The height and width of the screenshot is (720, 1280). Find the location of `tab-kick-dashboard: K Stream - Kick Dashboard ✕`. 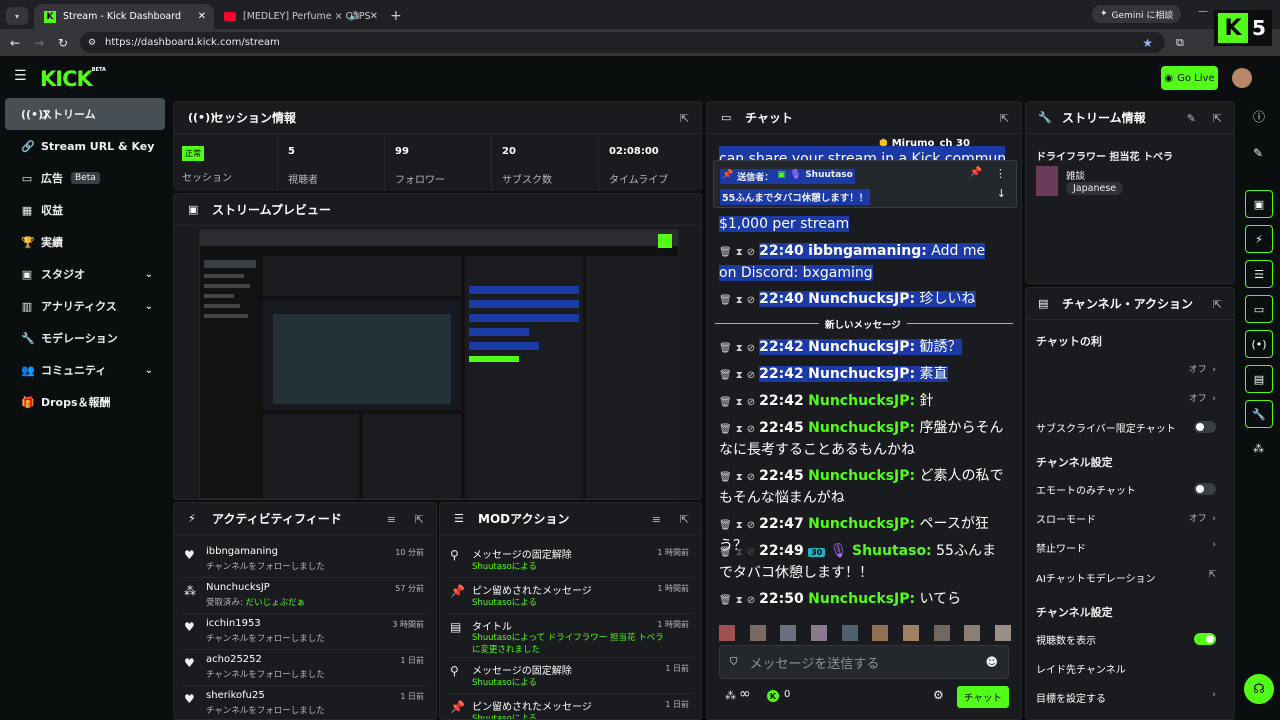

tab-kick-dashboard: K Stream - Kick Dashboard ✕ is located at coordinates (124, 16).